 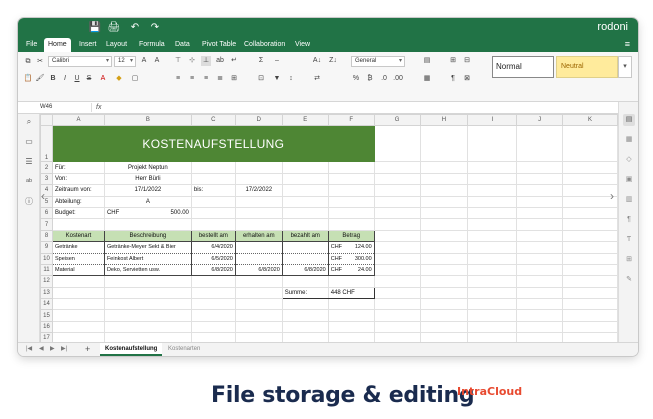 What do you see at coordinates (28, 62) in the screenshot?
I see `copy-icon: ⧉` at bounding box center [28, 62].